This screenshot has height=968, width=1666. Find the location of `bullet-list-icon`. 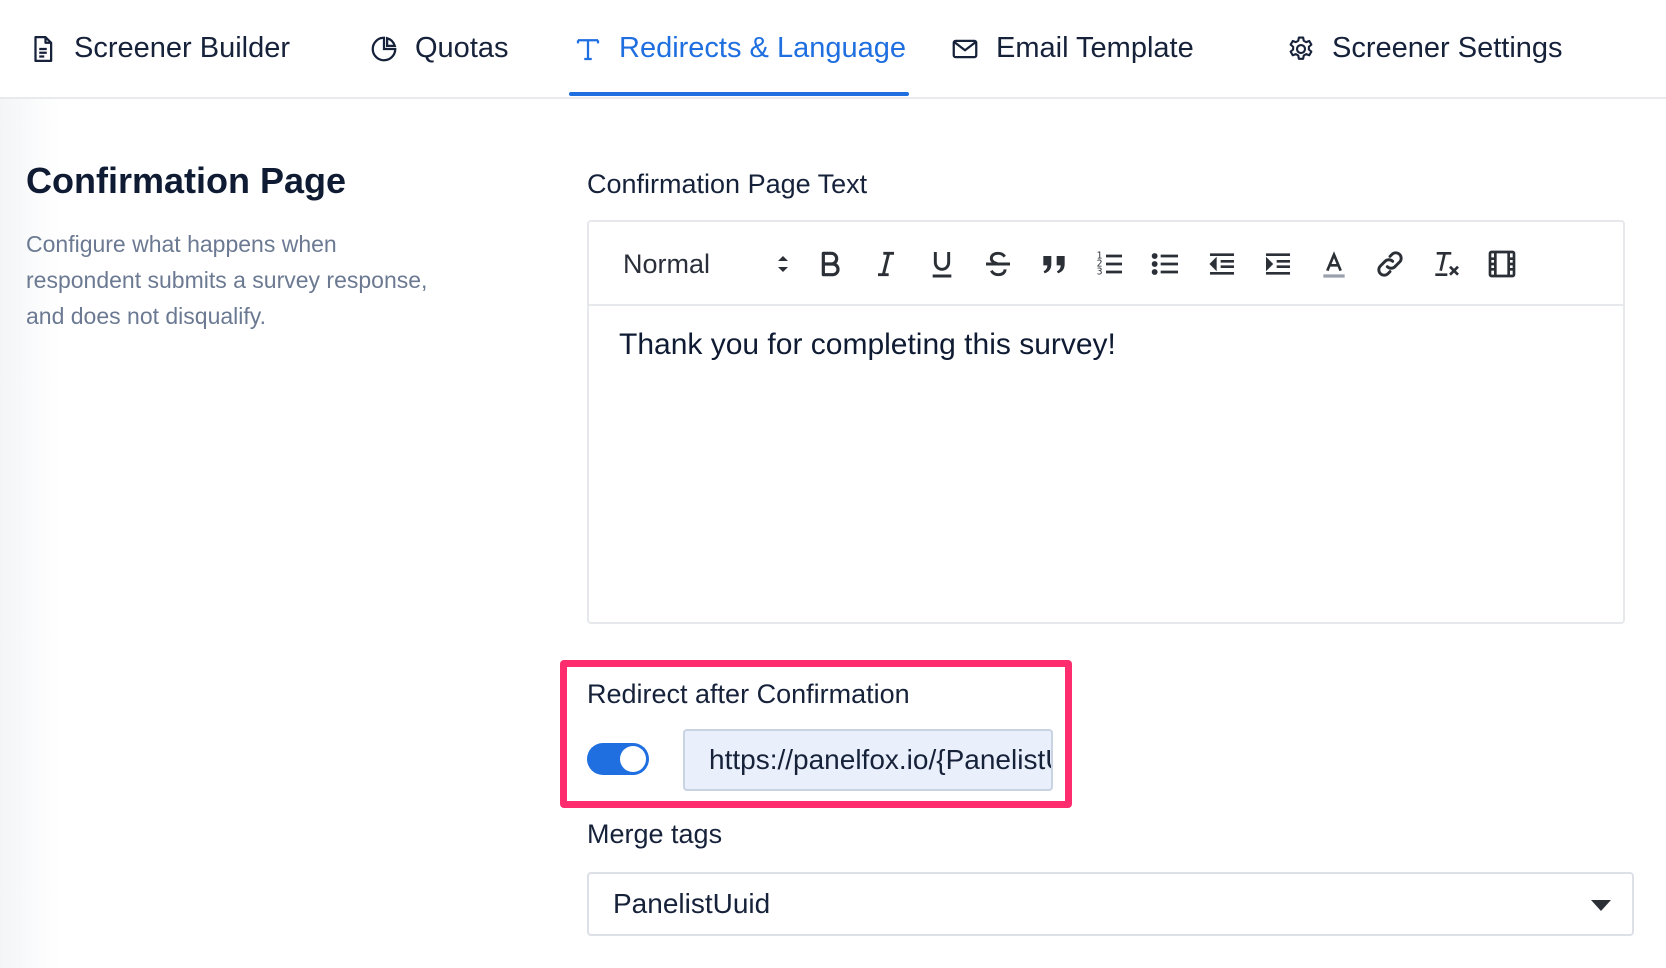

bullet-list-icon is located at coordinates (1164, 264).